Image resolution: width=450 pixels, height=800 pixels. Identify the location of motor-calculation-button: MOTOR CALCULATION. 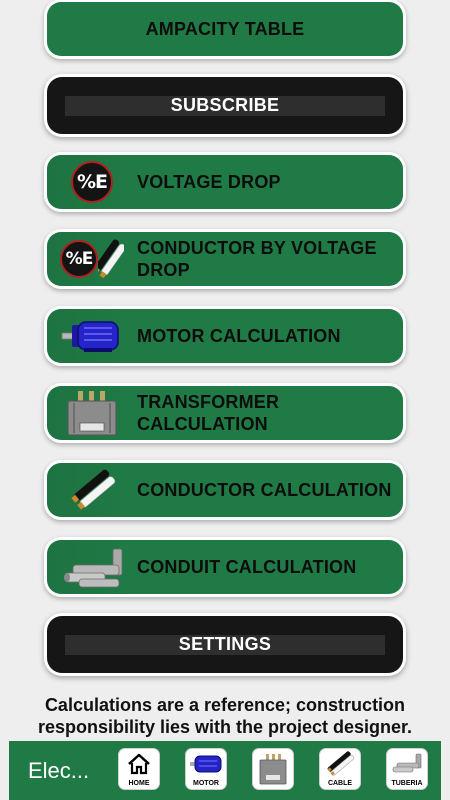
(225, 336).